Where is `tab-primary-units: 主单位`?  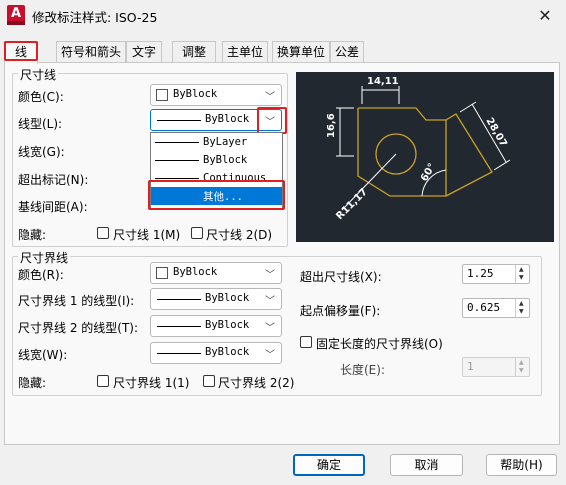
tab-primary-units: 主单位 is located at coordinates (245, 51).